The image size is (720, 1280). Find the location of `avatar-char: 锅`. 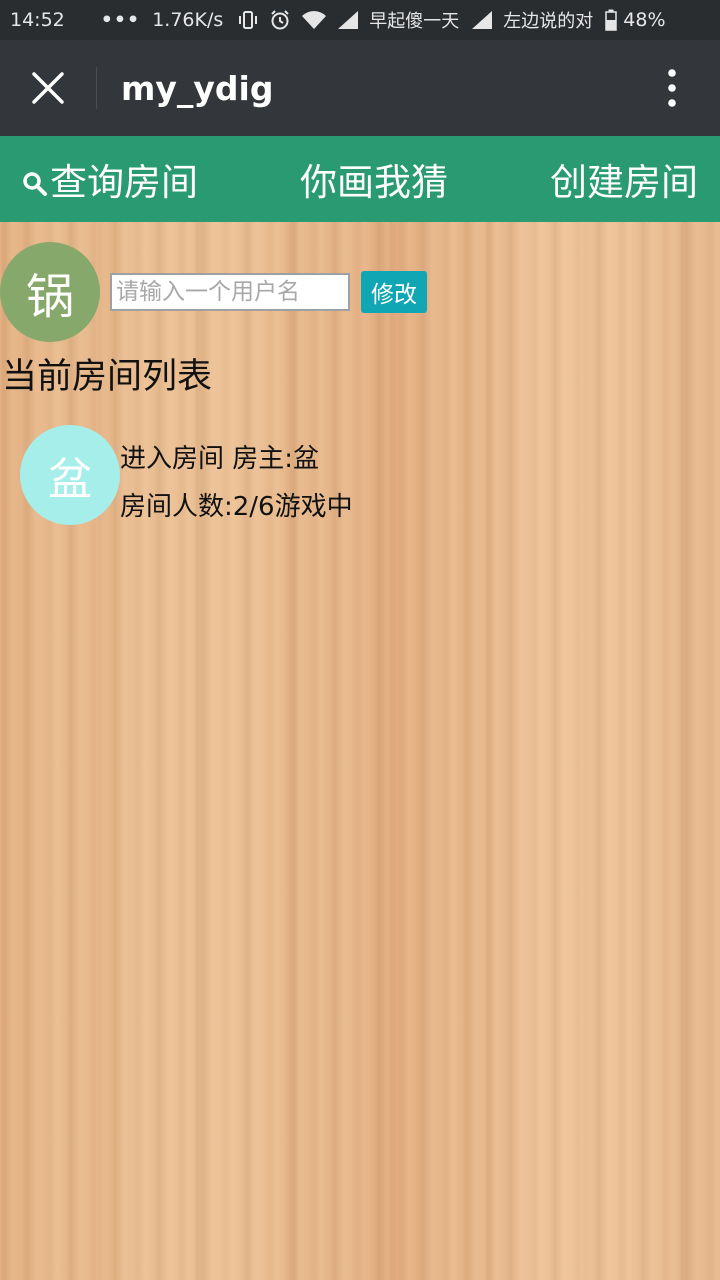

avatar-char: 锅 is located at coordinates (49, 297).